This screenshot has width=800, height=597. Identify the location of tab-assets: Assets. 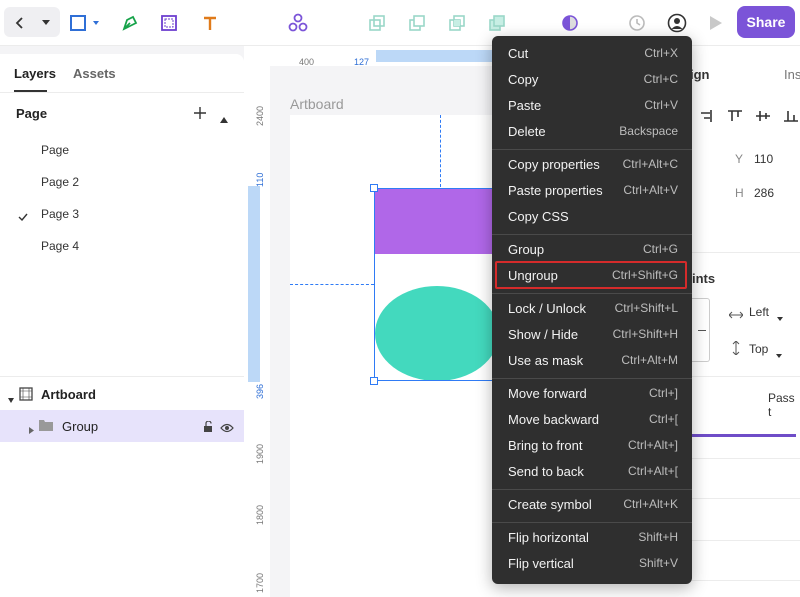
(94, 73).